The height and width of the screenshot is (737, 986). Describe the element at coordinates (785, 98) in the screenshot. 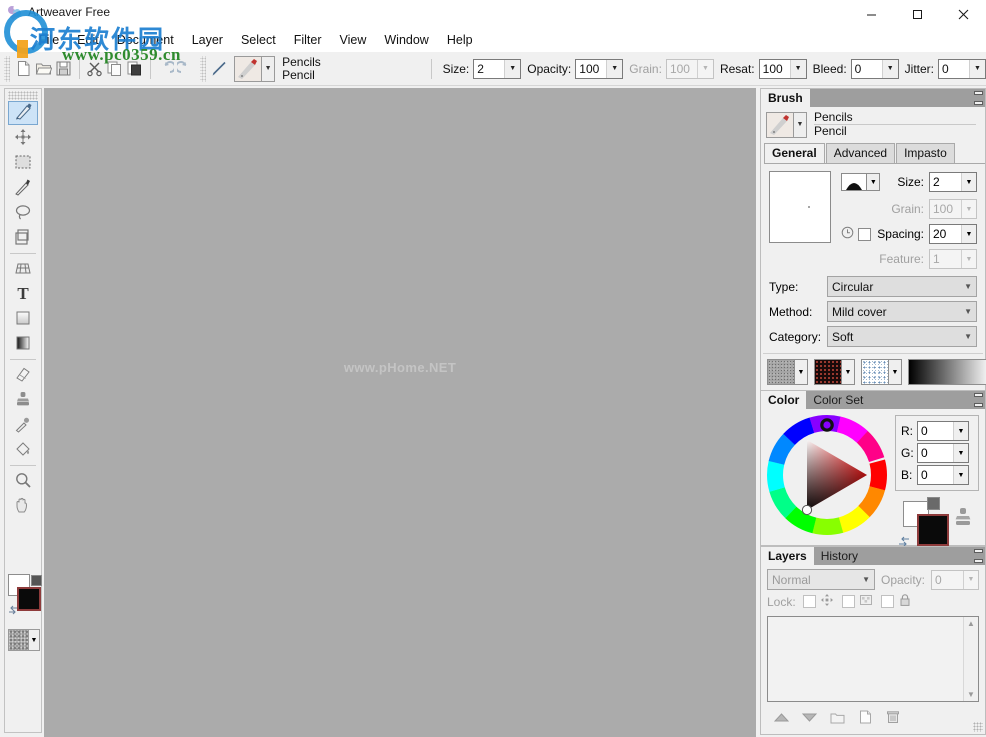

I see `tab-brush: Brush` at that location.